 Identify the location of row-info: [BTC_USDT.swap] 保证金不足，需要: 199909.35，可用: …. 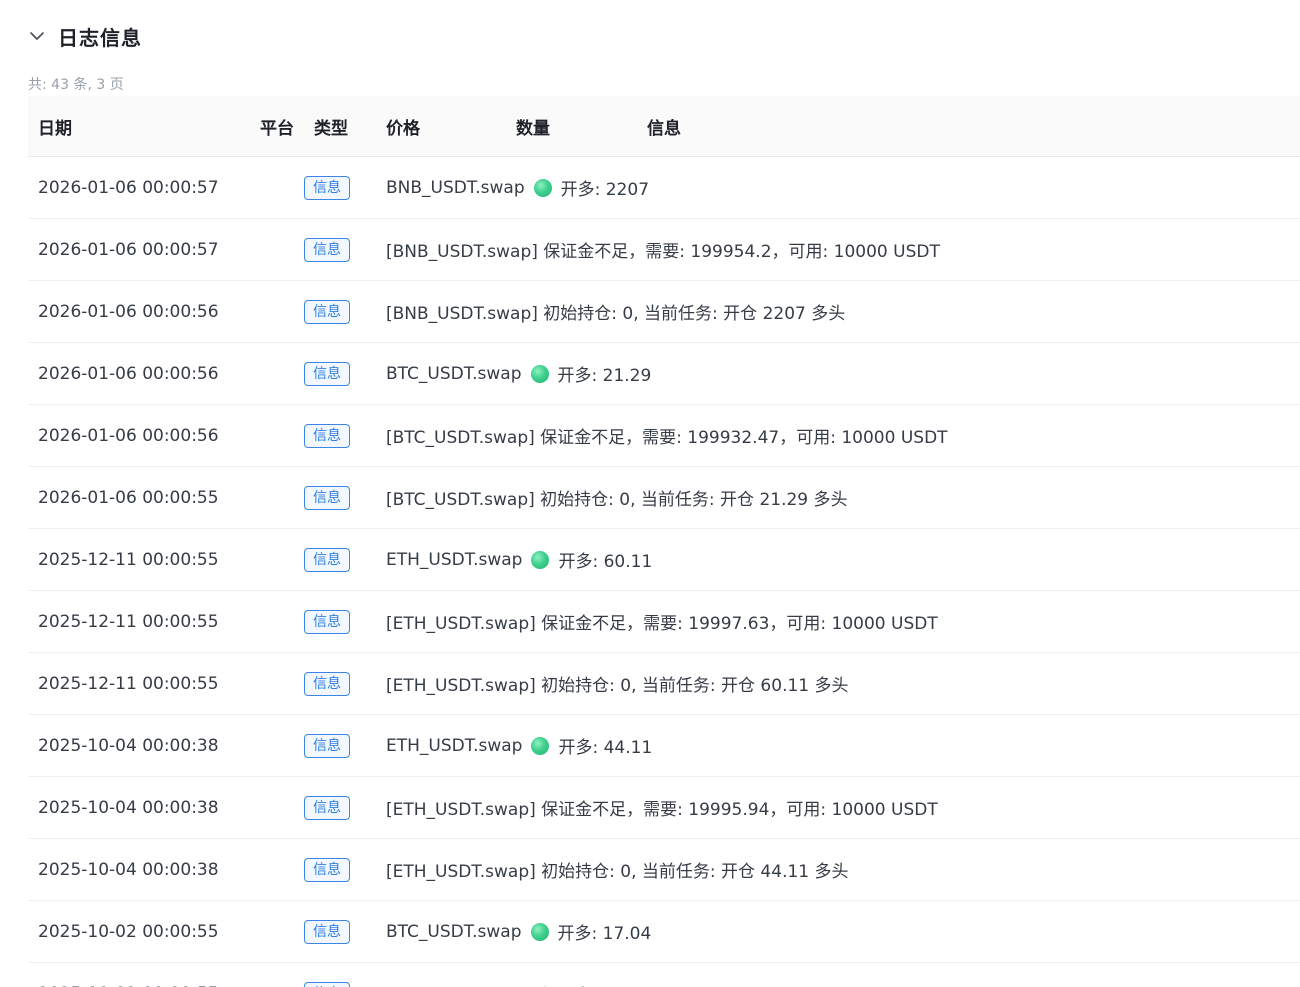
(843, 984).